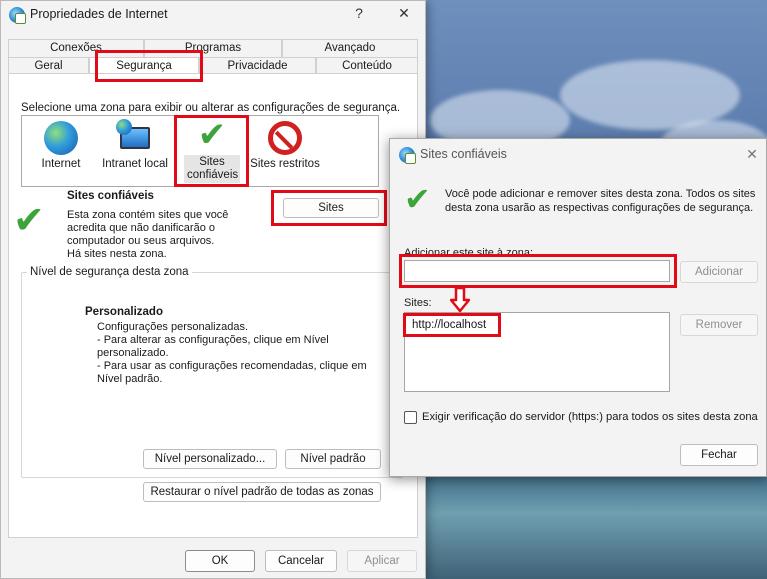 The image size is (767, 579). Describe the element at coordinates (213, 15) in the screenshot. I see `title-bar: Propriedades de Internet ? ✕` at that location.